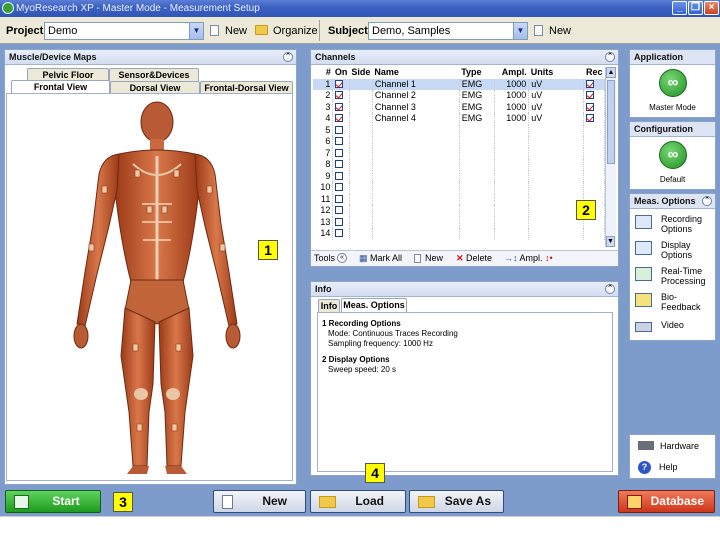 This screenshot has width=720, height=540. I want to click on scroll-up-icon: ▲, so click(611, 72).